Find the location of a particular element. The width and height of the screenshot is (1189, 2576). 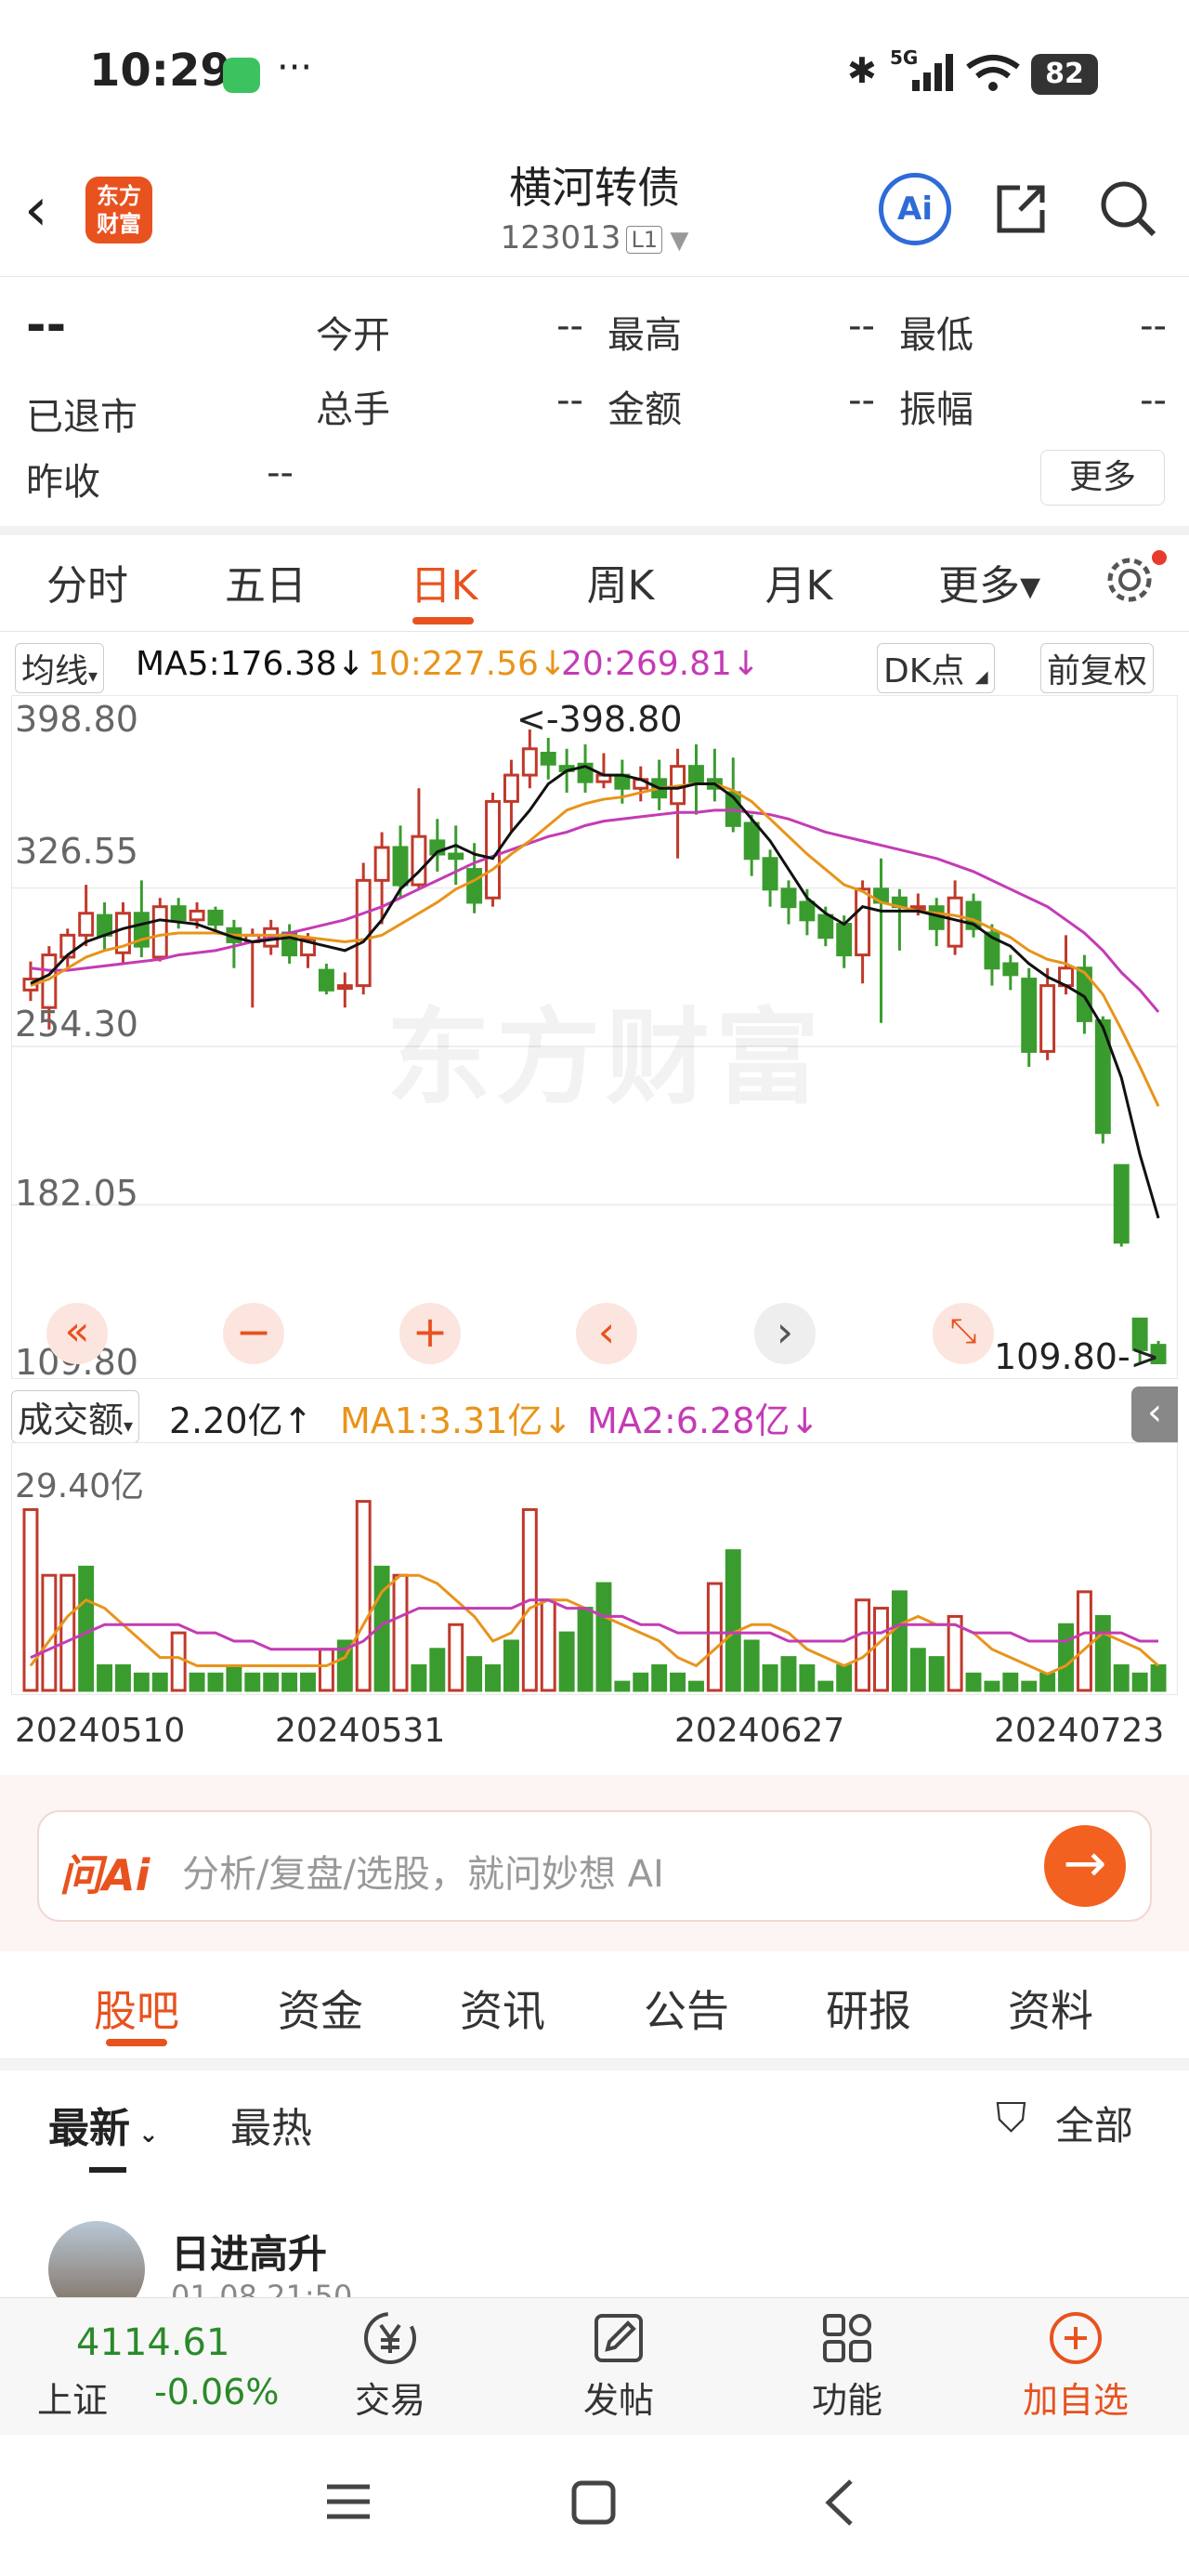

tab-weekly-k: 周K is located at coordinates (620, 581).